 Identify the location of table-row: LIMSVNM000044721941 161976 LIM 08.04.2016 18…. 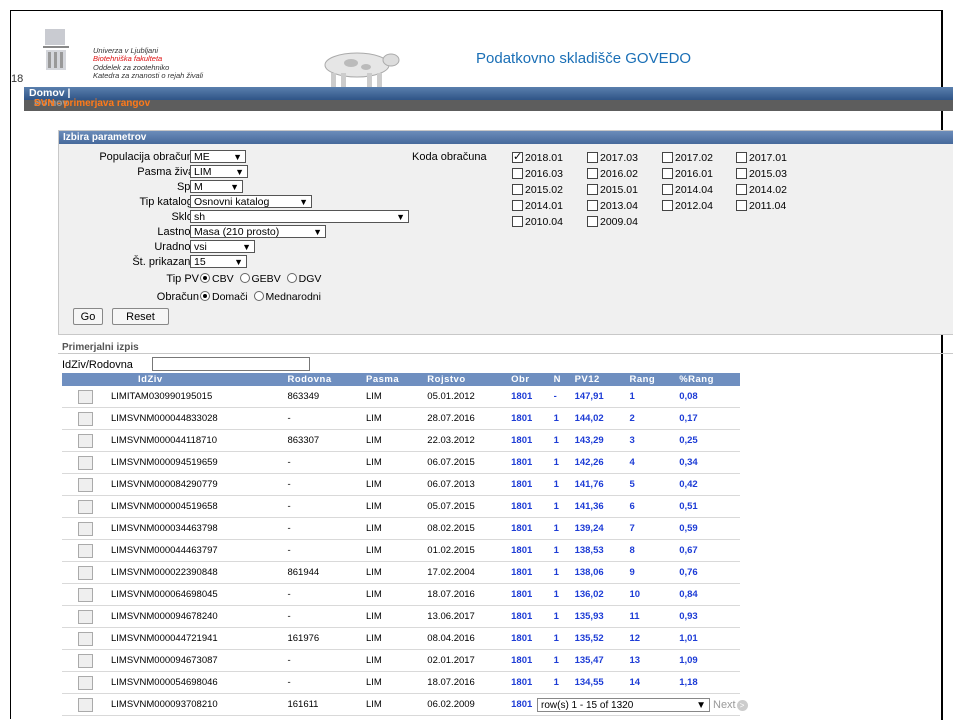
(401, 638).